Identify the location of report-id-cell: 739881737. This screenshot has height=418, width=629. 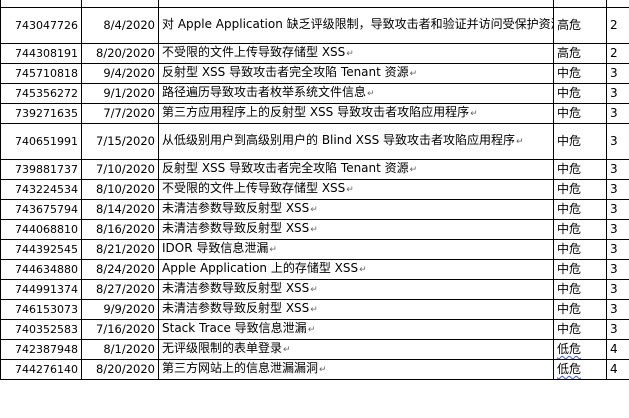
(41, 169).